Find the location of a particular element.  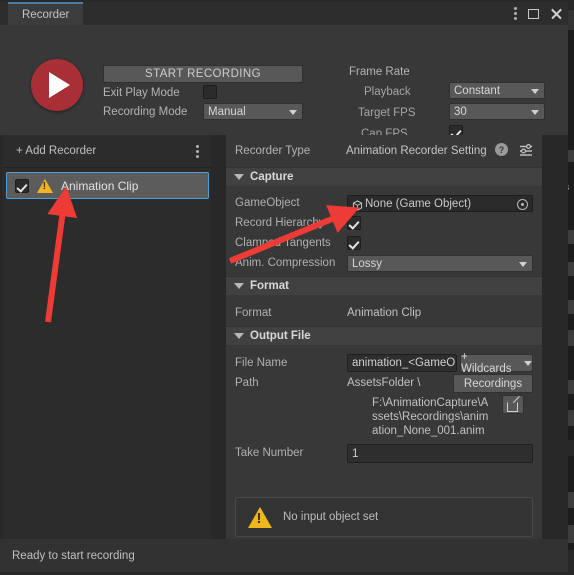

start-recording-label: START RECORDING is located at coordinates (203, 74).